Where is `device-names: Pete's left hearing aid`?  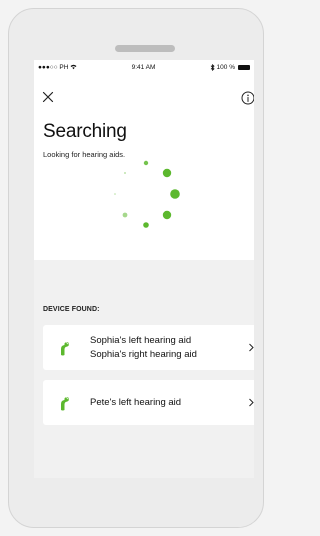
device-names: Pete's left hearing aid is located at coordinates (135, 402).